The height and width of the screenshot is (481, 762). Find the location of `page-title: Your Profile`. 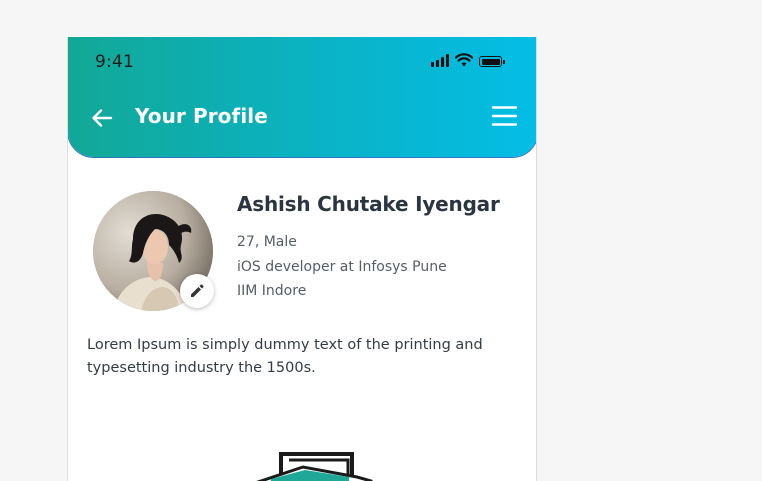

page-title: Your Profile is located at coordinates (201, 116).